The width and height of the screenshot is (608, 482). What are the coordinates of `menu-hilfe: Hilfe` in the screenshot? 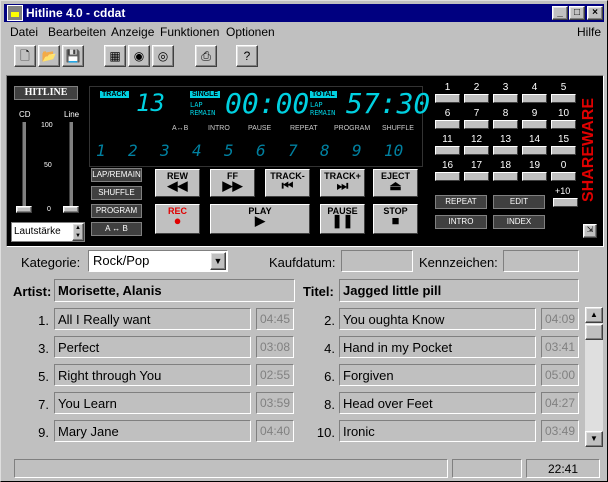 It's located at (589, 32).